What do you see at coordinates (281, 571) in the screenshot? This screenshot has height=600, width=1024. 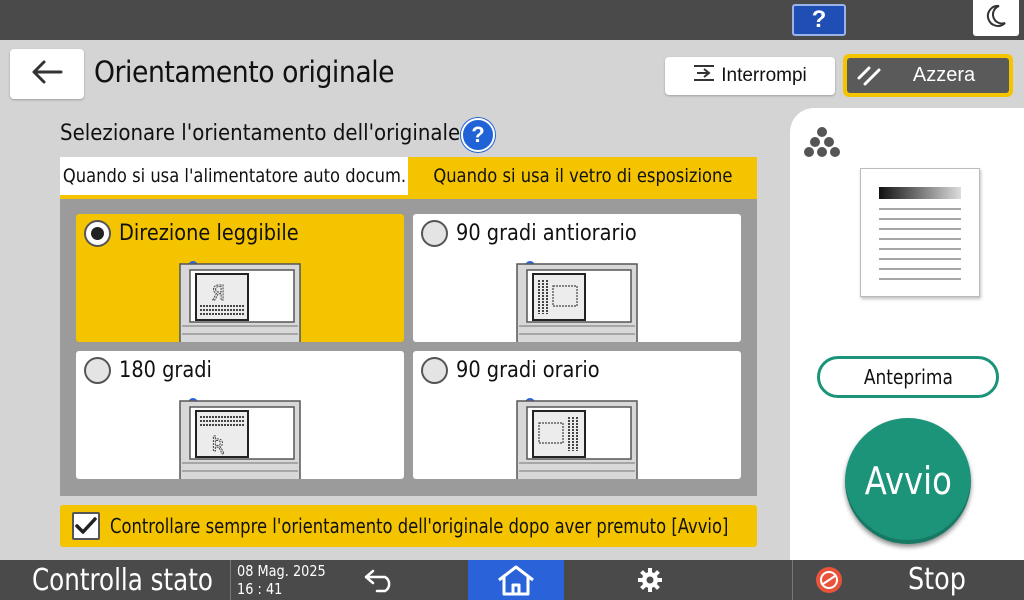 I see `date: 08 Mag. 2025` at bounding box center [281, 571].